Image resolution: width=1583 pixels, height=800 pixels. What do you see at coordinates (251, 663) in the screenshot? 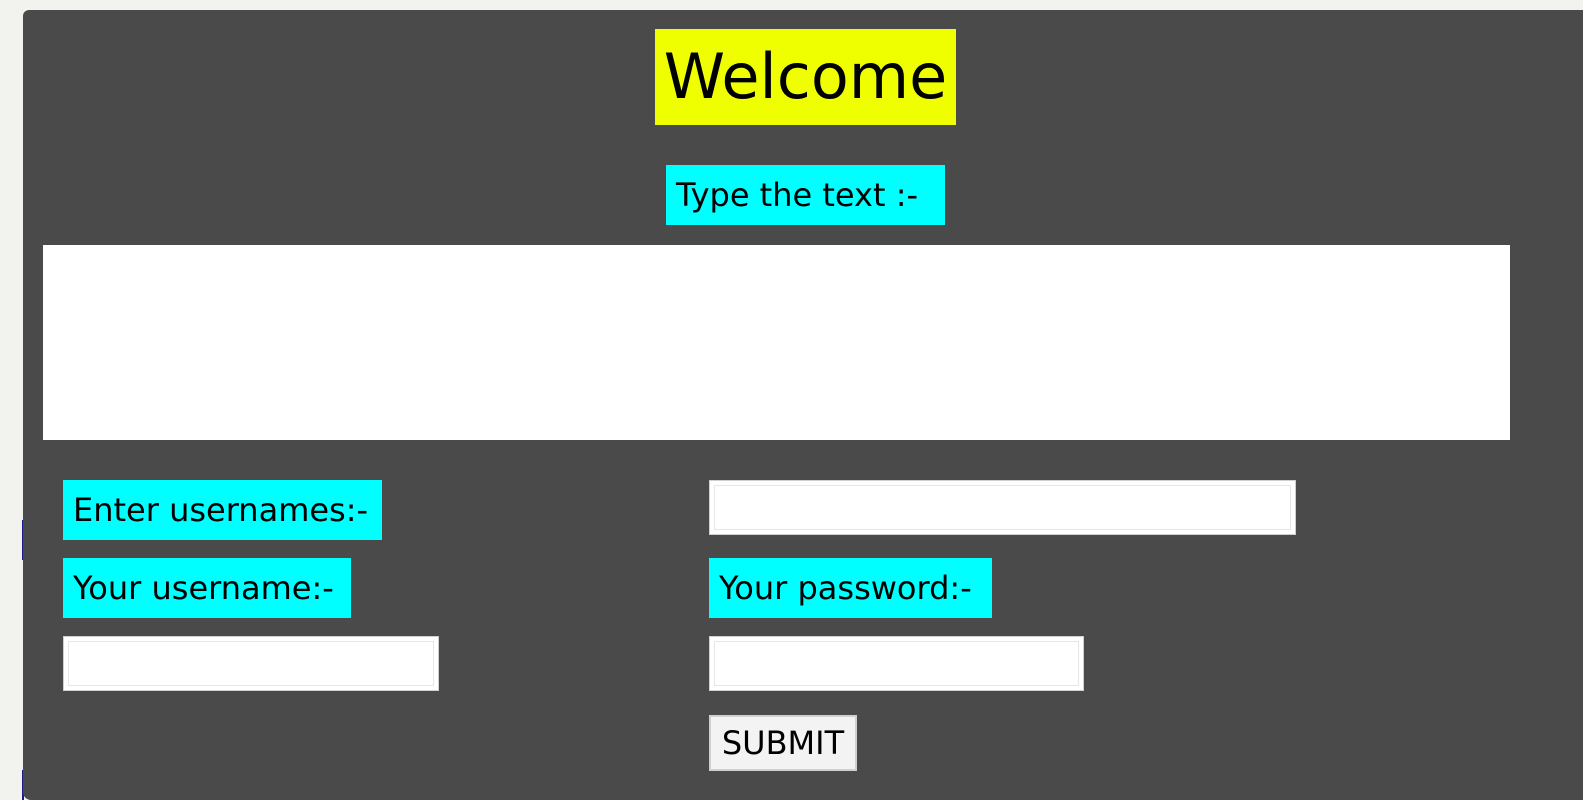
I see `username-input` at bounding box center [251, 663].